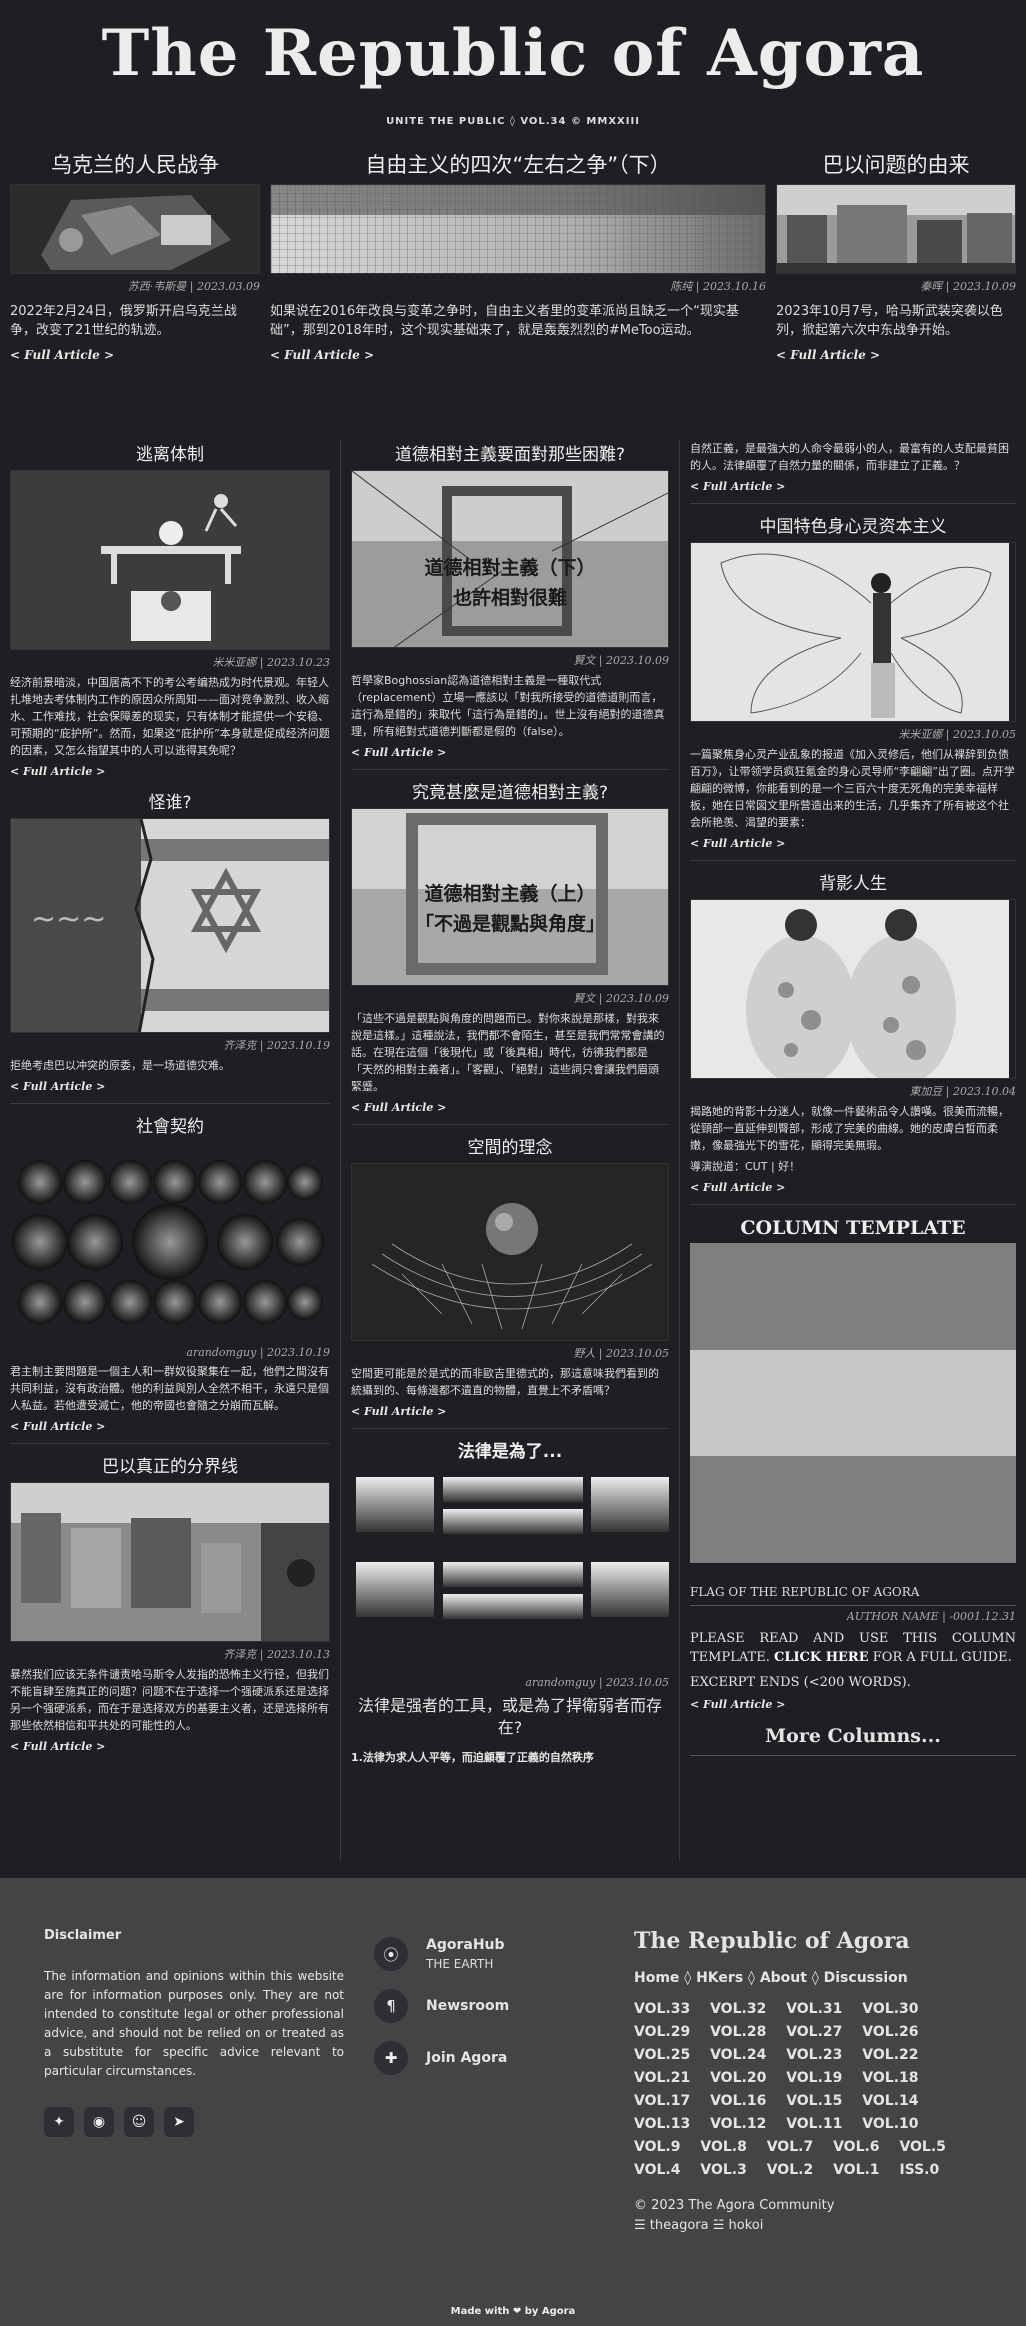 The image size is (1026, 2326). Describe the element at coordinates (814, 2009) in the screenshot. I see `volume-link: VOL.31` at that location.